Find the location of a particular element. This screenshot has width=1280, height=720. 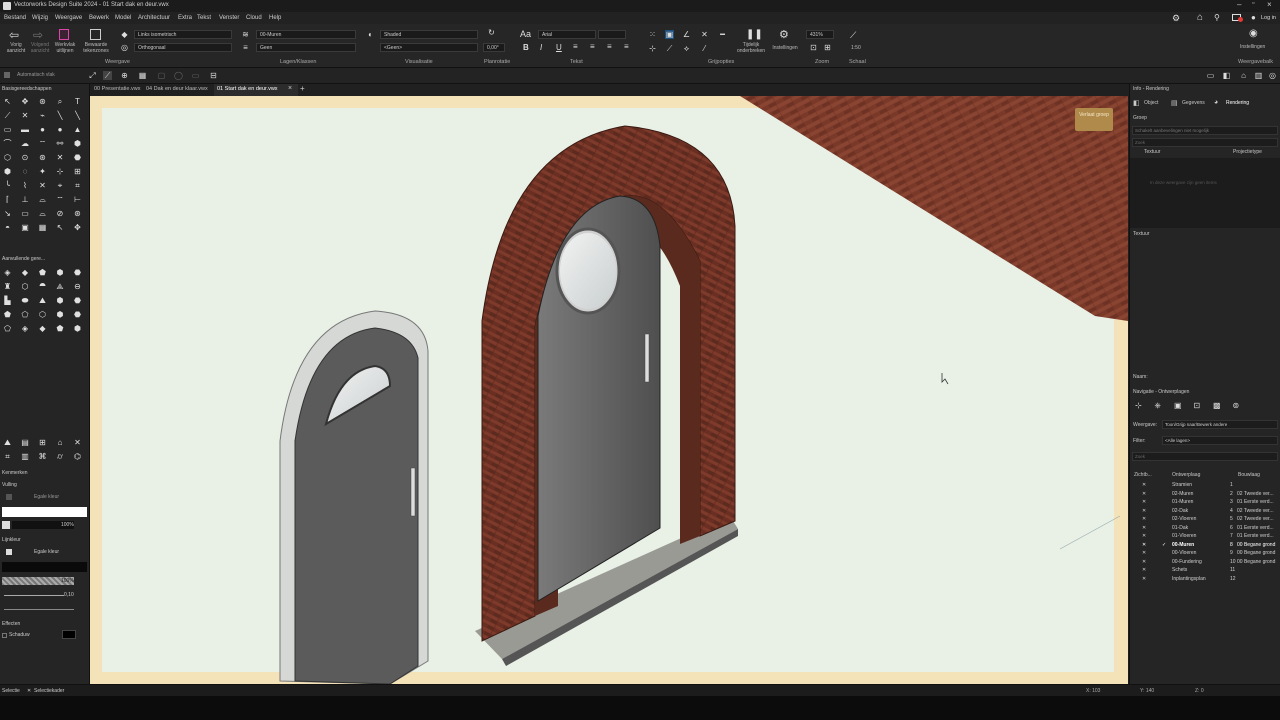

basic-tool-icon: ╲ is located at coordinates (77, 115).